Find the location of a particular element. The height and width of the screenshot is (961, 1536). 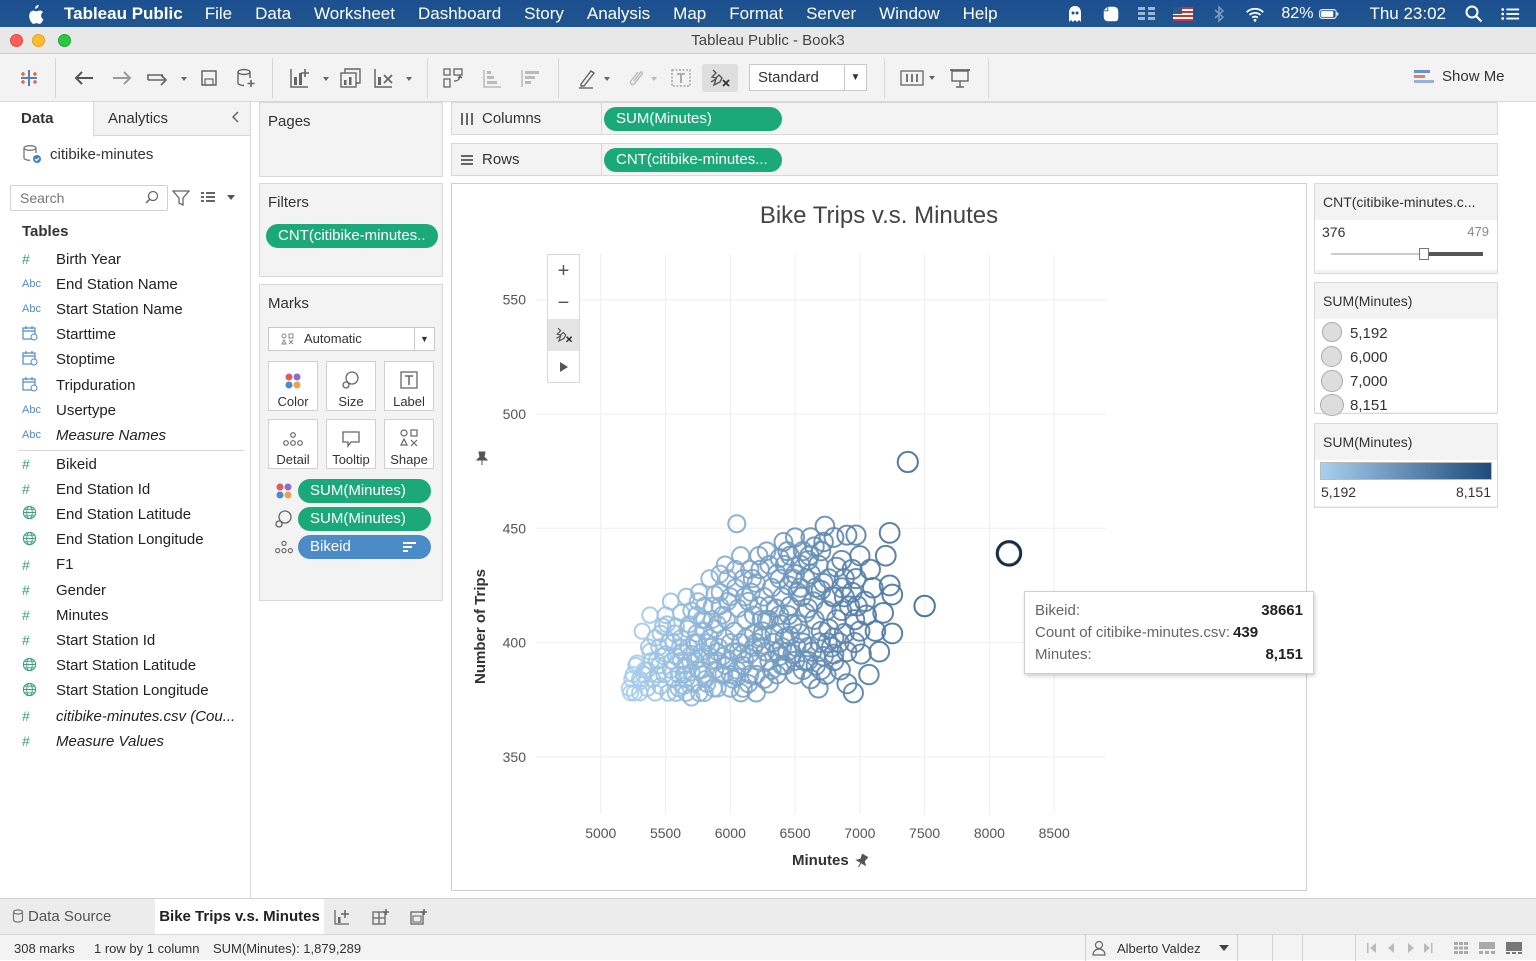

menu-analysis: Analysis is located at coordinates (618, 14).